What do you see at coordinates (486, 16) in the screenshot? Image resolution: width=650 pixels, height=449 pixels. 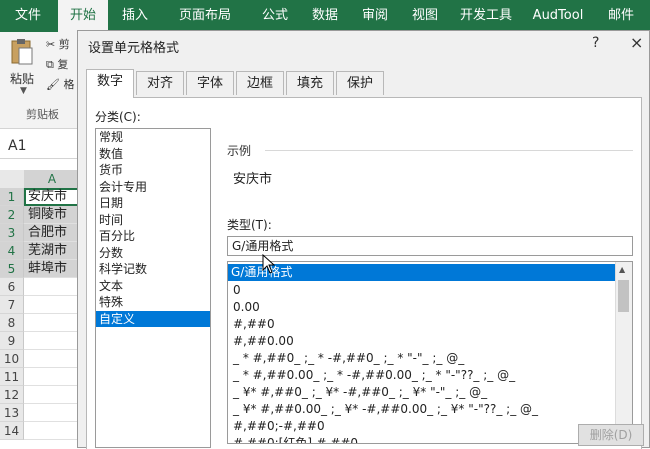 I see `ribbon-tab-developer: 开发工具` at bounding box center [486, 16].